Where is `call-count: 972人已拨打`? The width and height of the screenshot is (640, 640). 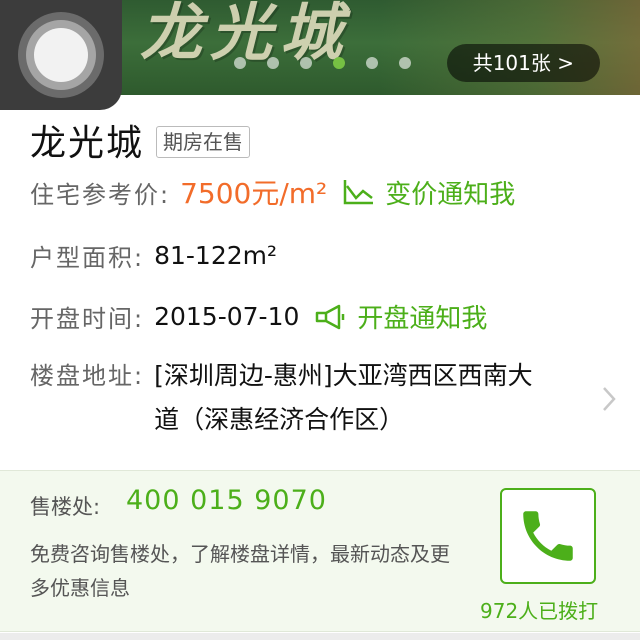 call-count: 972人已拨打 is located at coordinates (539, 611).